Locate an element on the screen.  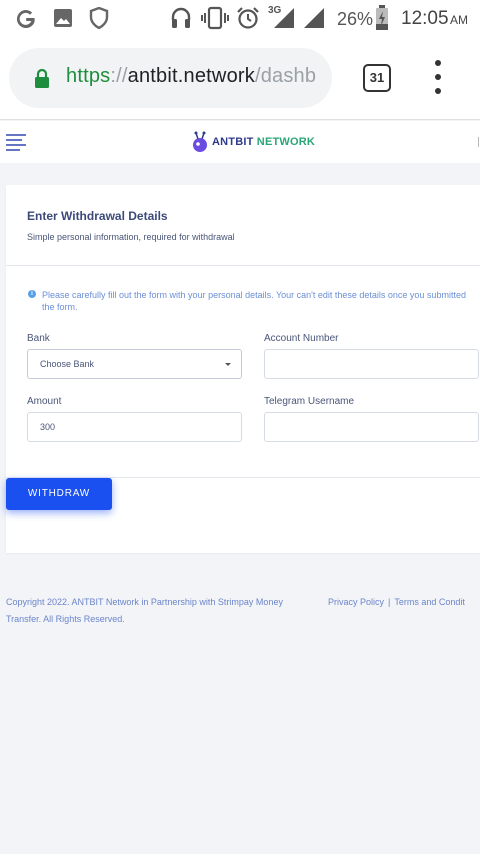
browser-menu-button is located at coordinates (438, 77).